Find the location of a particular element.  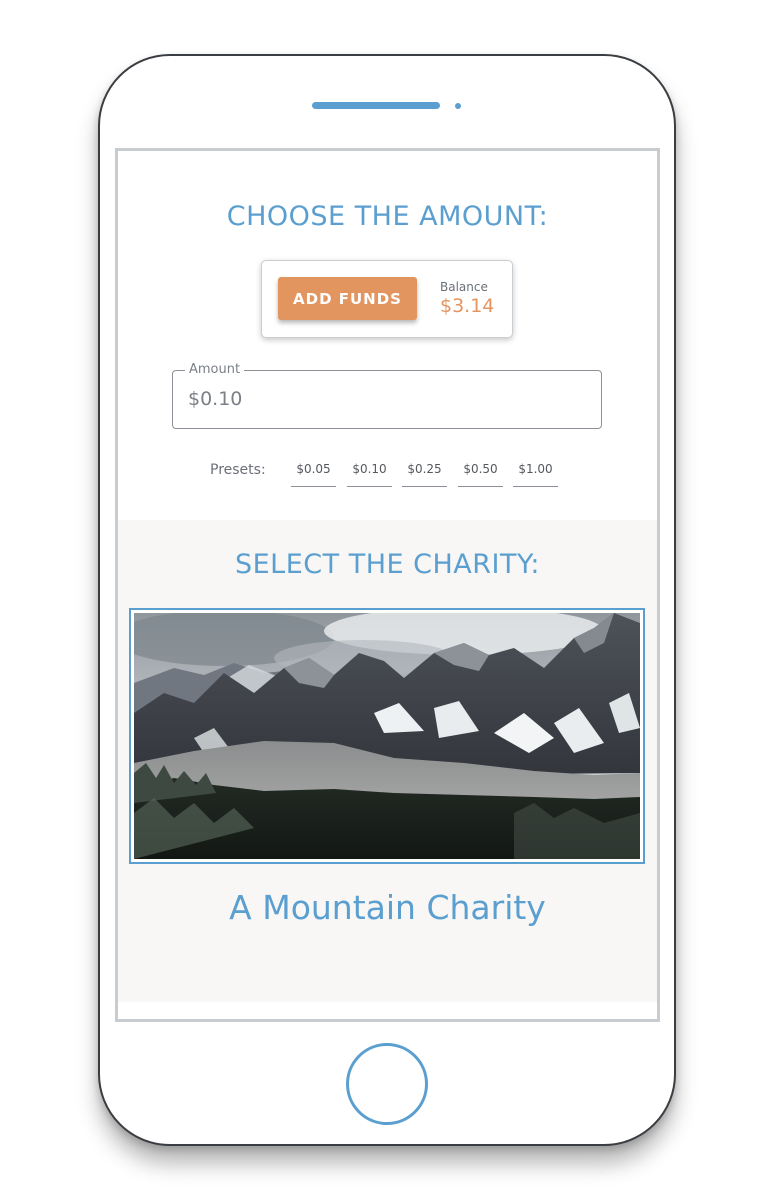

preset-0-50: $0.50 is located at coordinates (480, 473).